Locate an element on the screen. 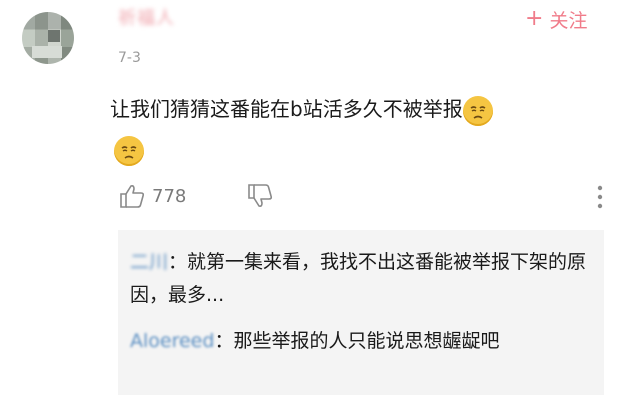  reply-author: Aloereed is located at coordinates (172, 341).